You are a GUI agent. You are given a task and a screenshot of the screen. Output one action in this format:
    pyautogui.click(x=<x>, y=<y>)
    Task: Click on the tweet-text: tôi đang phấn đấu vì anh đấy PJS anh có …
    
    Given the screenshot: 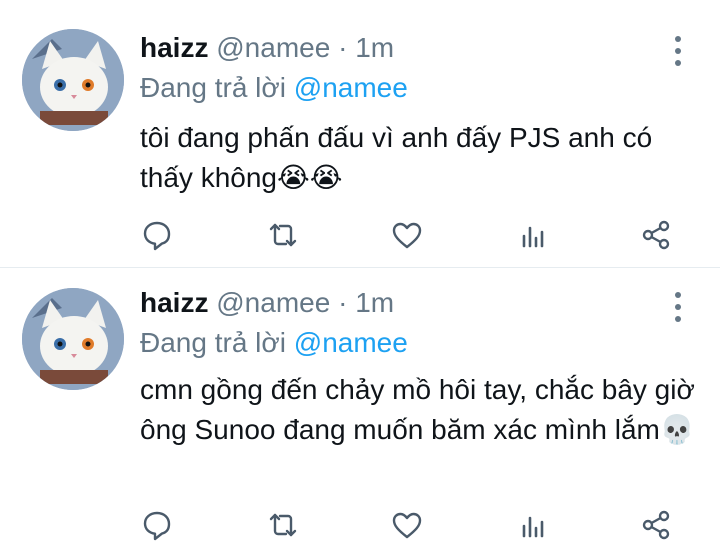 What is the action you would take?
    pyautogui.click(x=420, y=158)
    